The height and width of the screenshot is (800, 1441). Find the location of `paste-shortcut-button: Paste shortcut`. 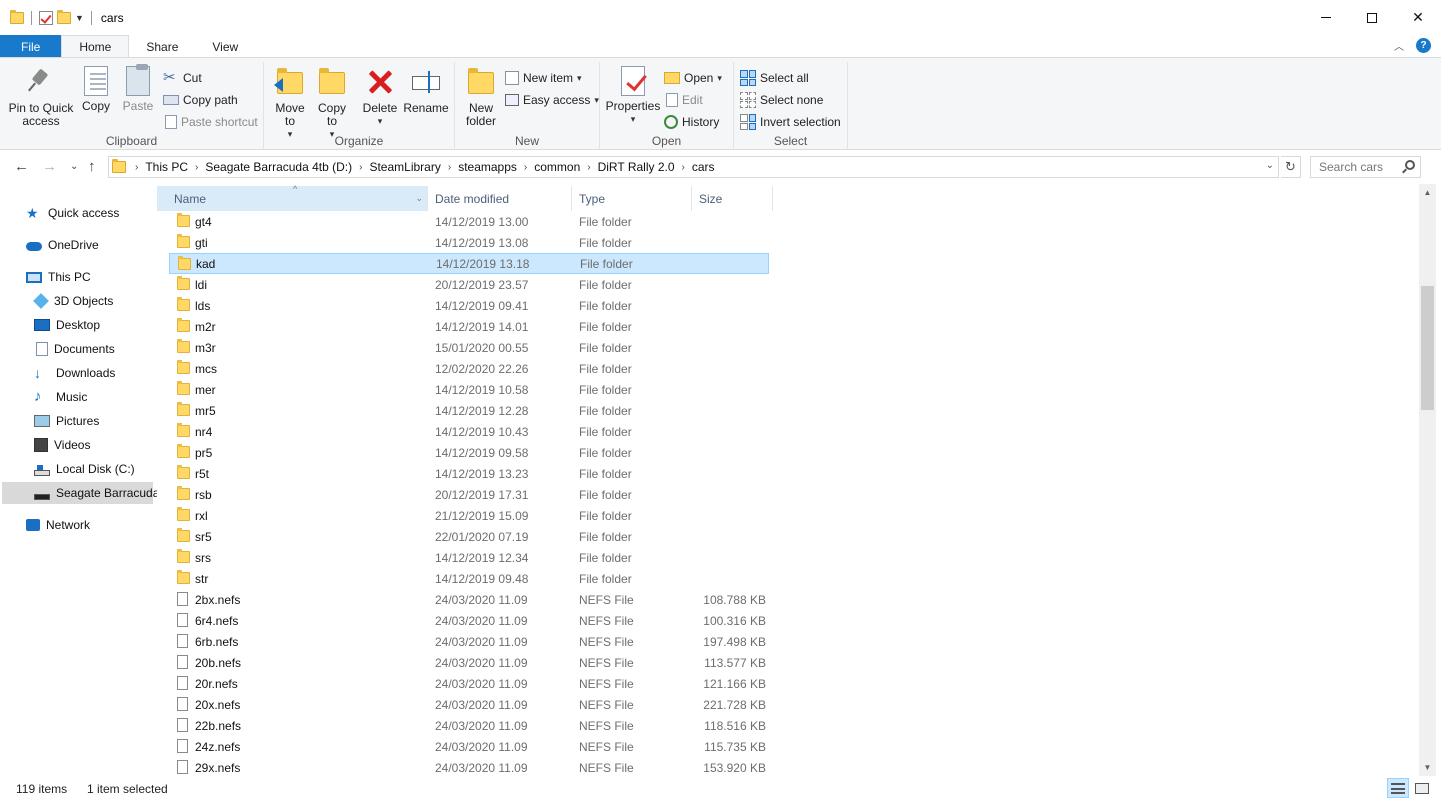

paste-shortcut-button: Paste shortcut is located at coordinates (210, 122).